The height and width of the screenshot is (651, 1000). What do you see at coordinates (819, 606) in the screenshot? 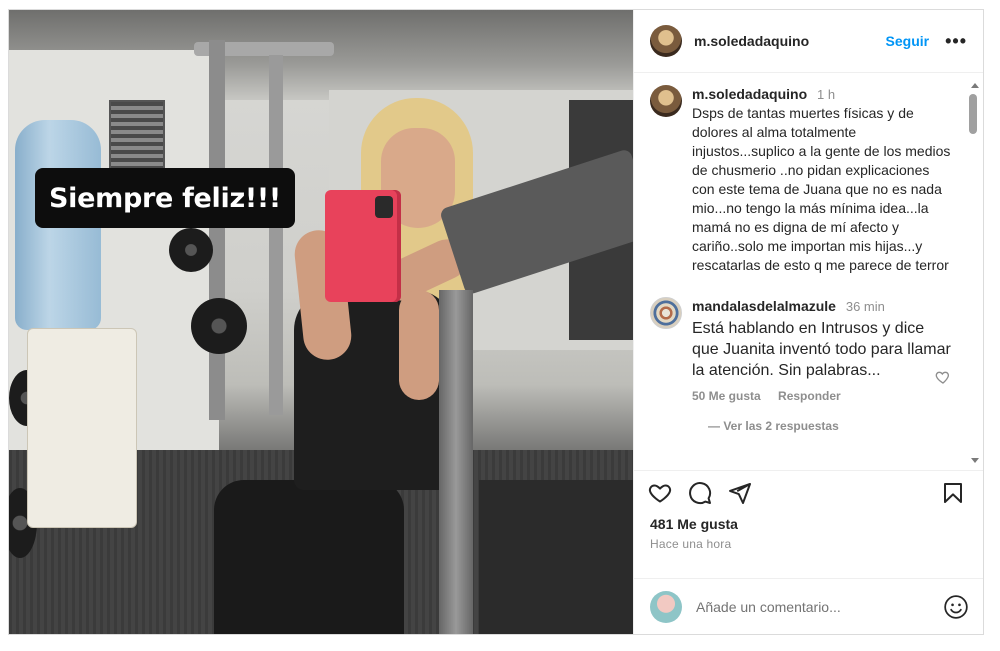
I see `comment-input` at bounding box center [819, 606].